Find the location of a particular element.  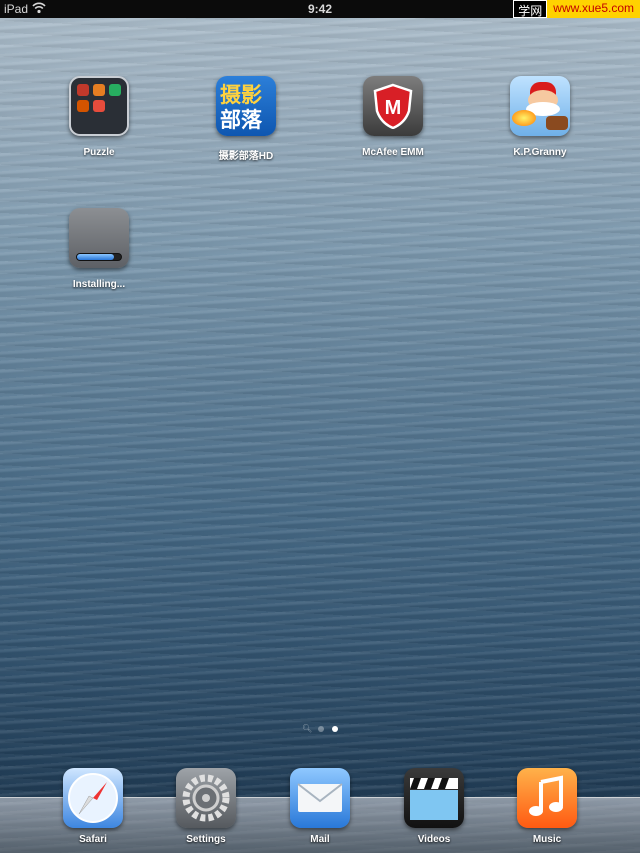

installing-app-icon is located at coordinates (99, 238).